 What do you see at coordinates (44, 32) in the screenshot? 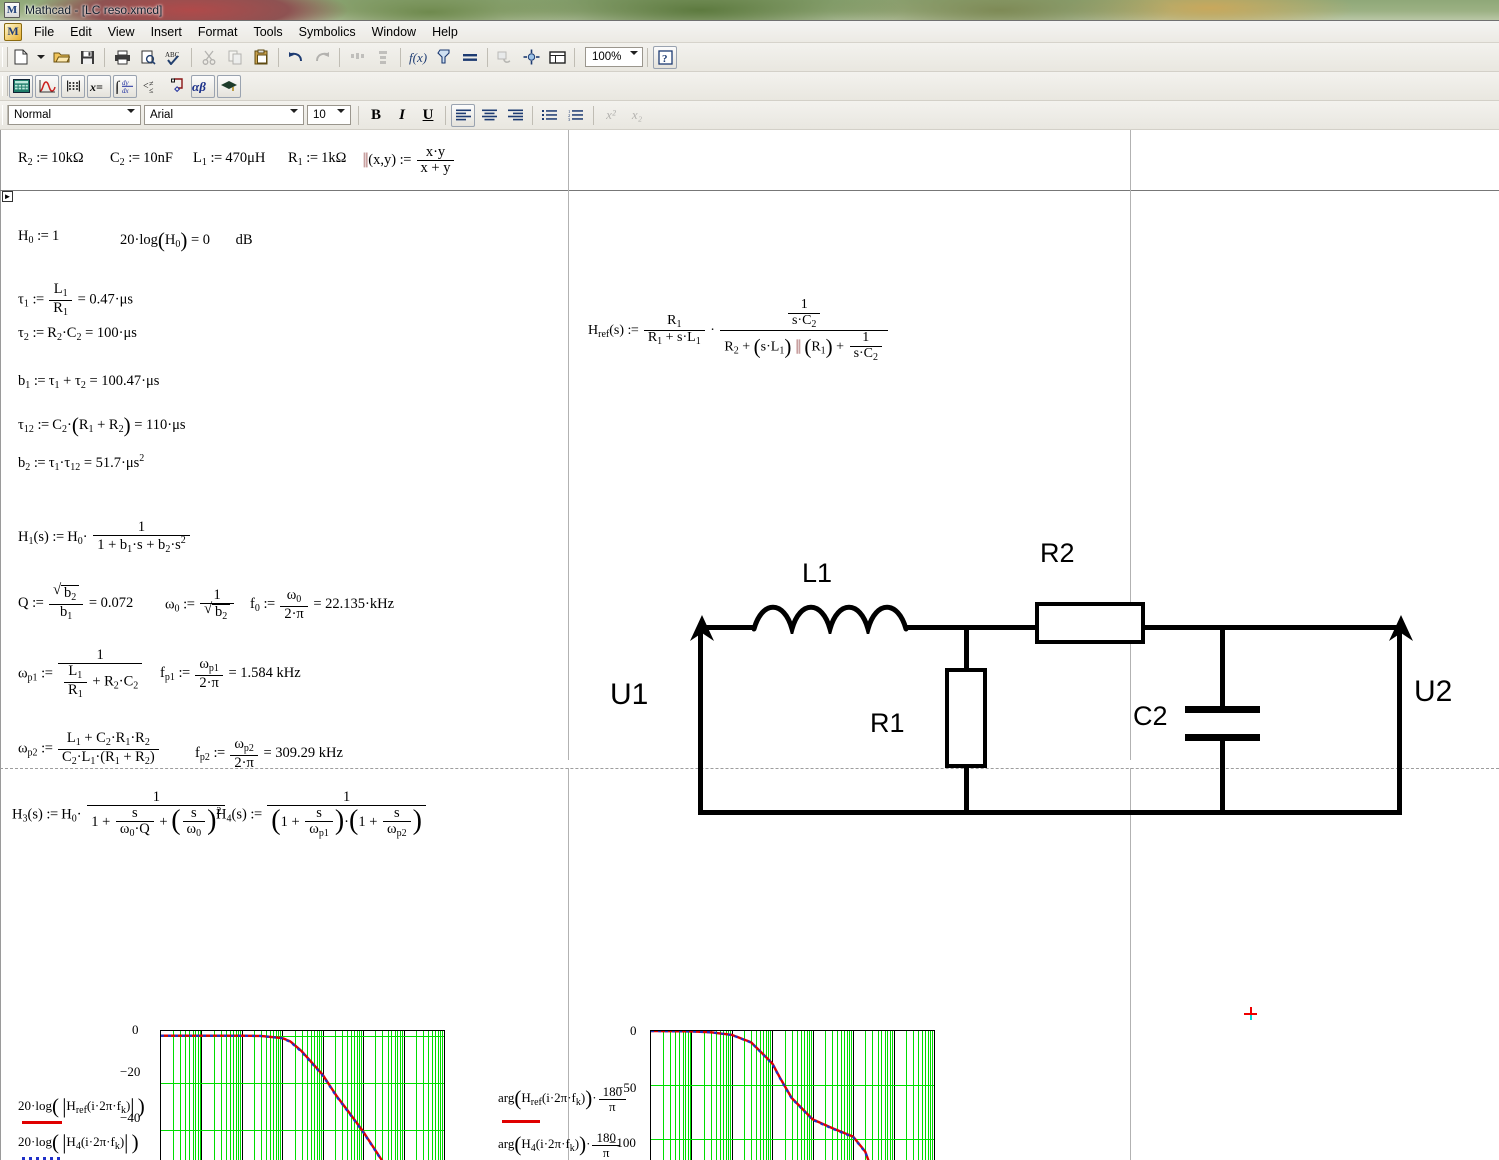
I see `menu-file: File` at bounding box center [44, 32].